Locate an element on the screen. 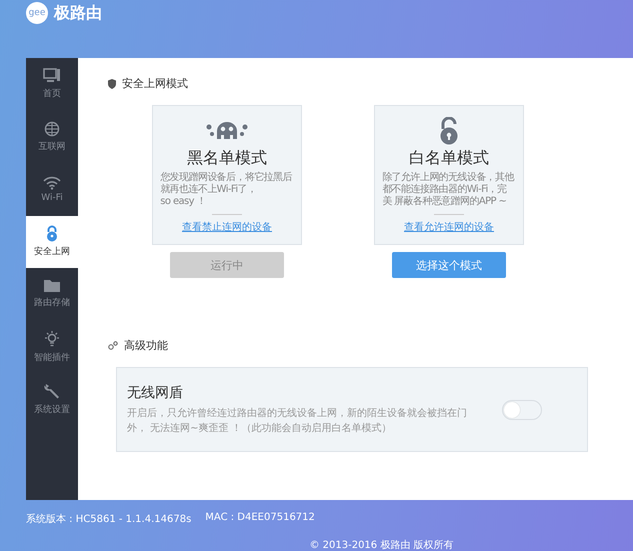  mode-title: 白名单模式 is located at coordinates (449, 158).